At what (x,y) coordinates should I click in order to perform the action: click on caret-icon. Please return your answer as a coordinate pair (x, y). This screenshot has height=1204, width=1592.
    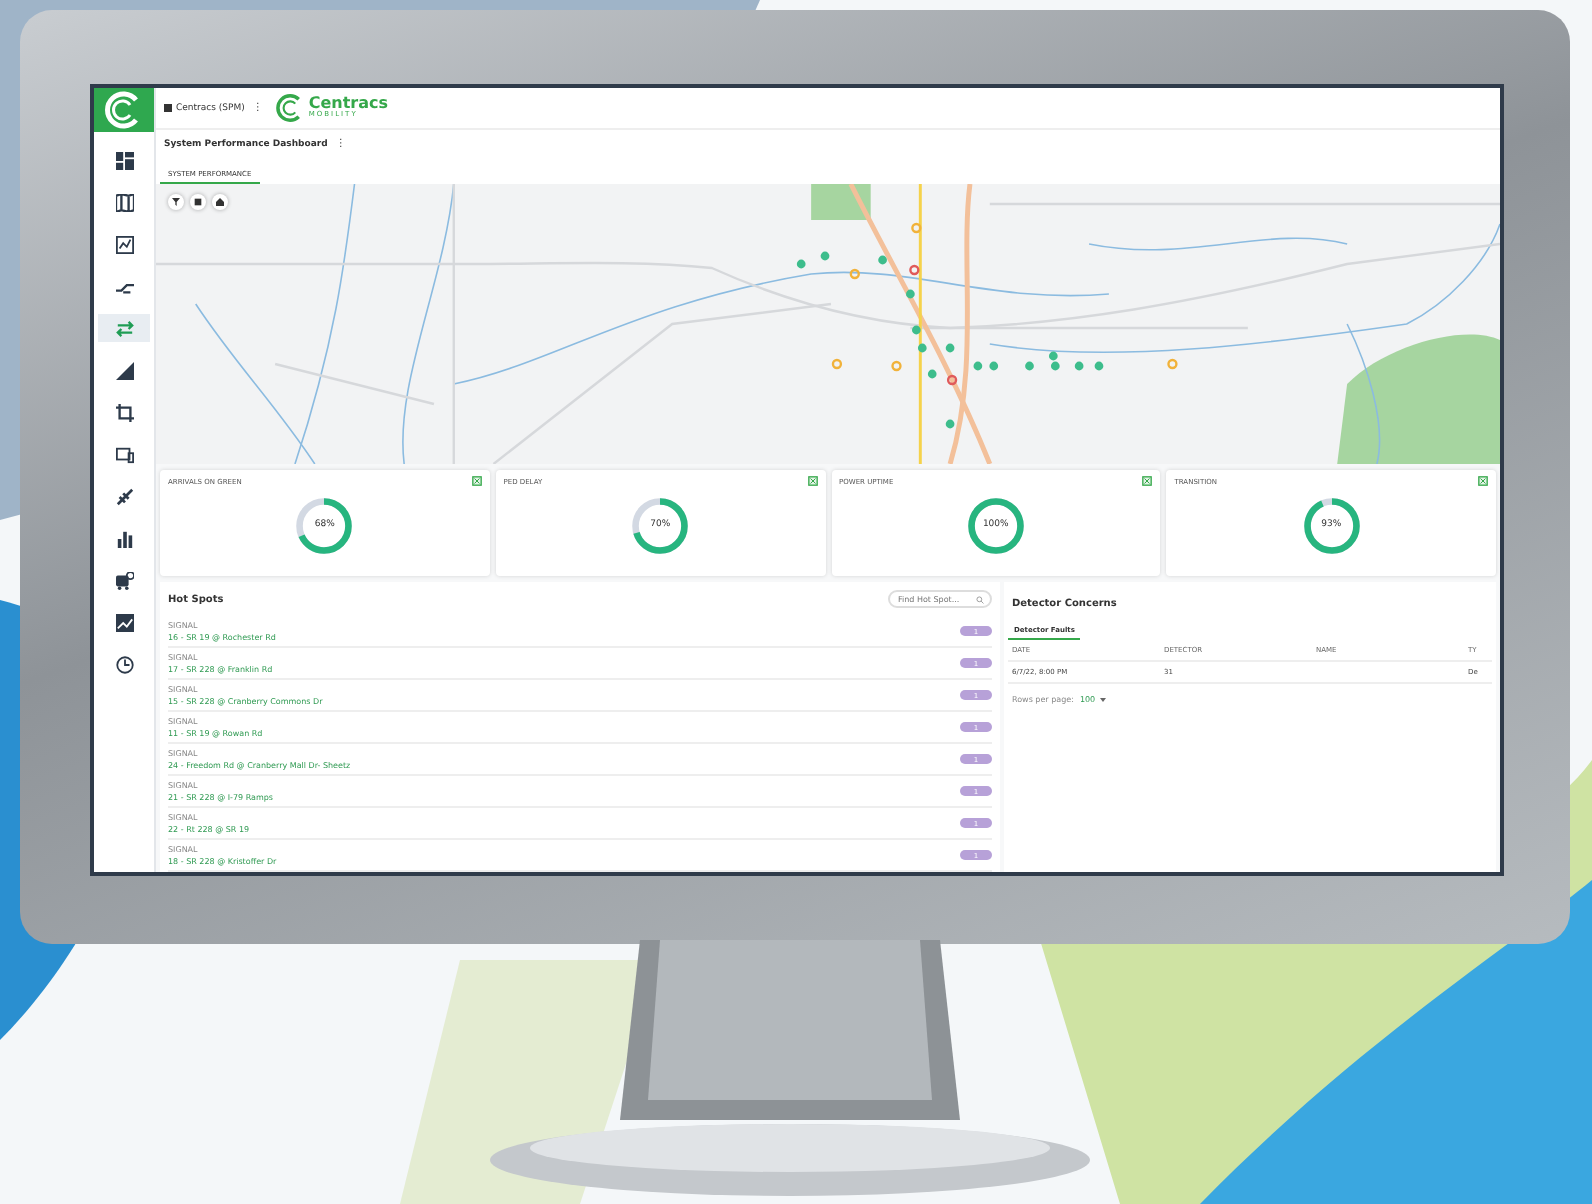
    Looking at the image, I should click on (1102, 699).